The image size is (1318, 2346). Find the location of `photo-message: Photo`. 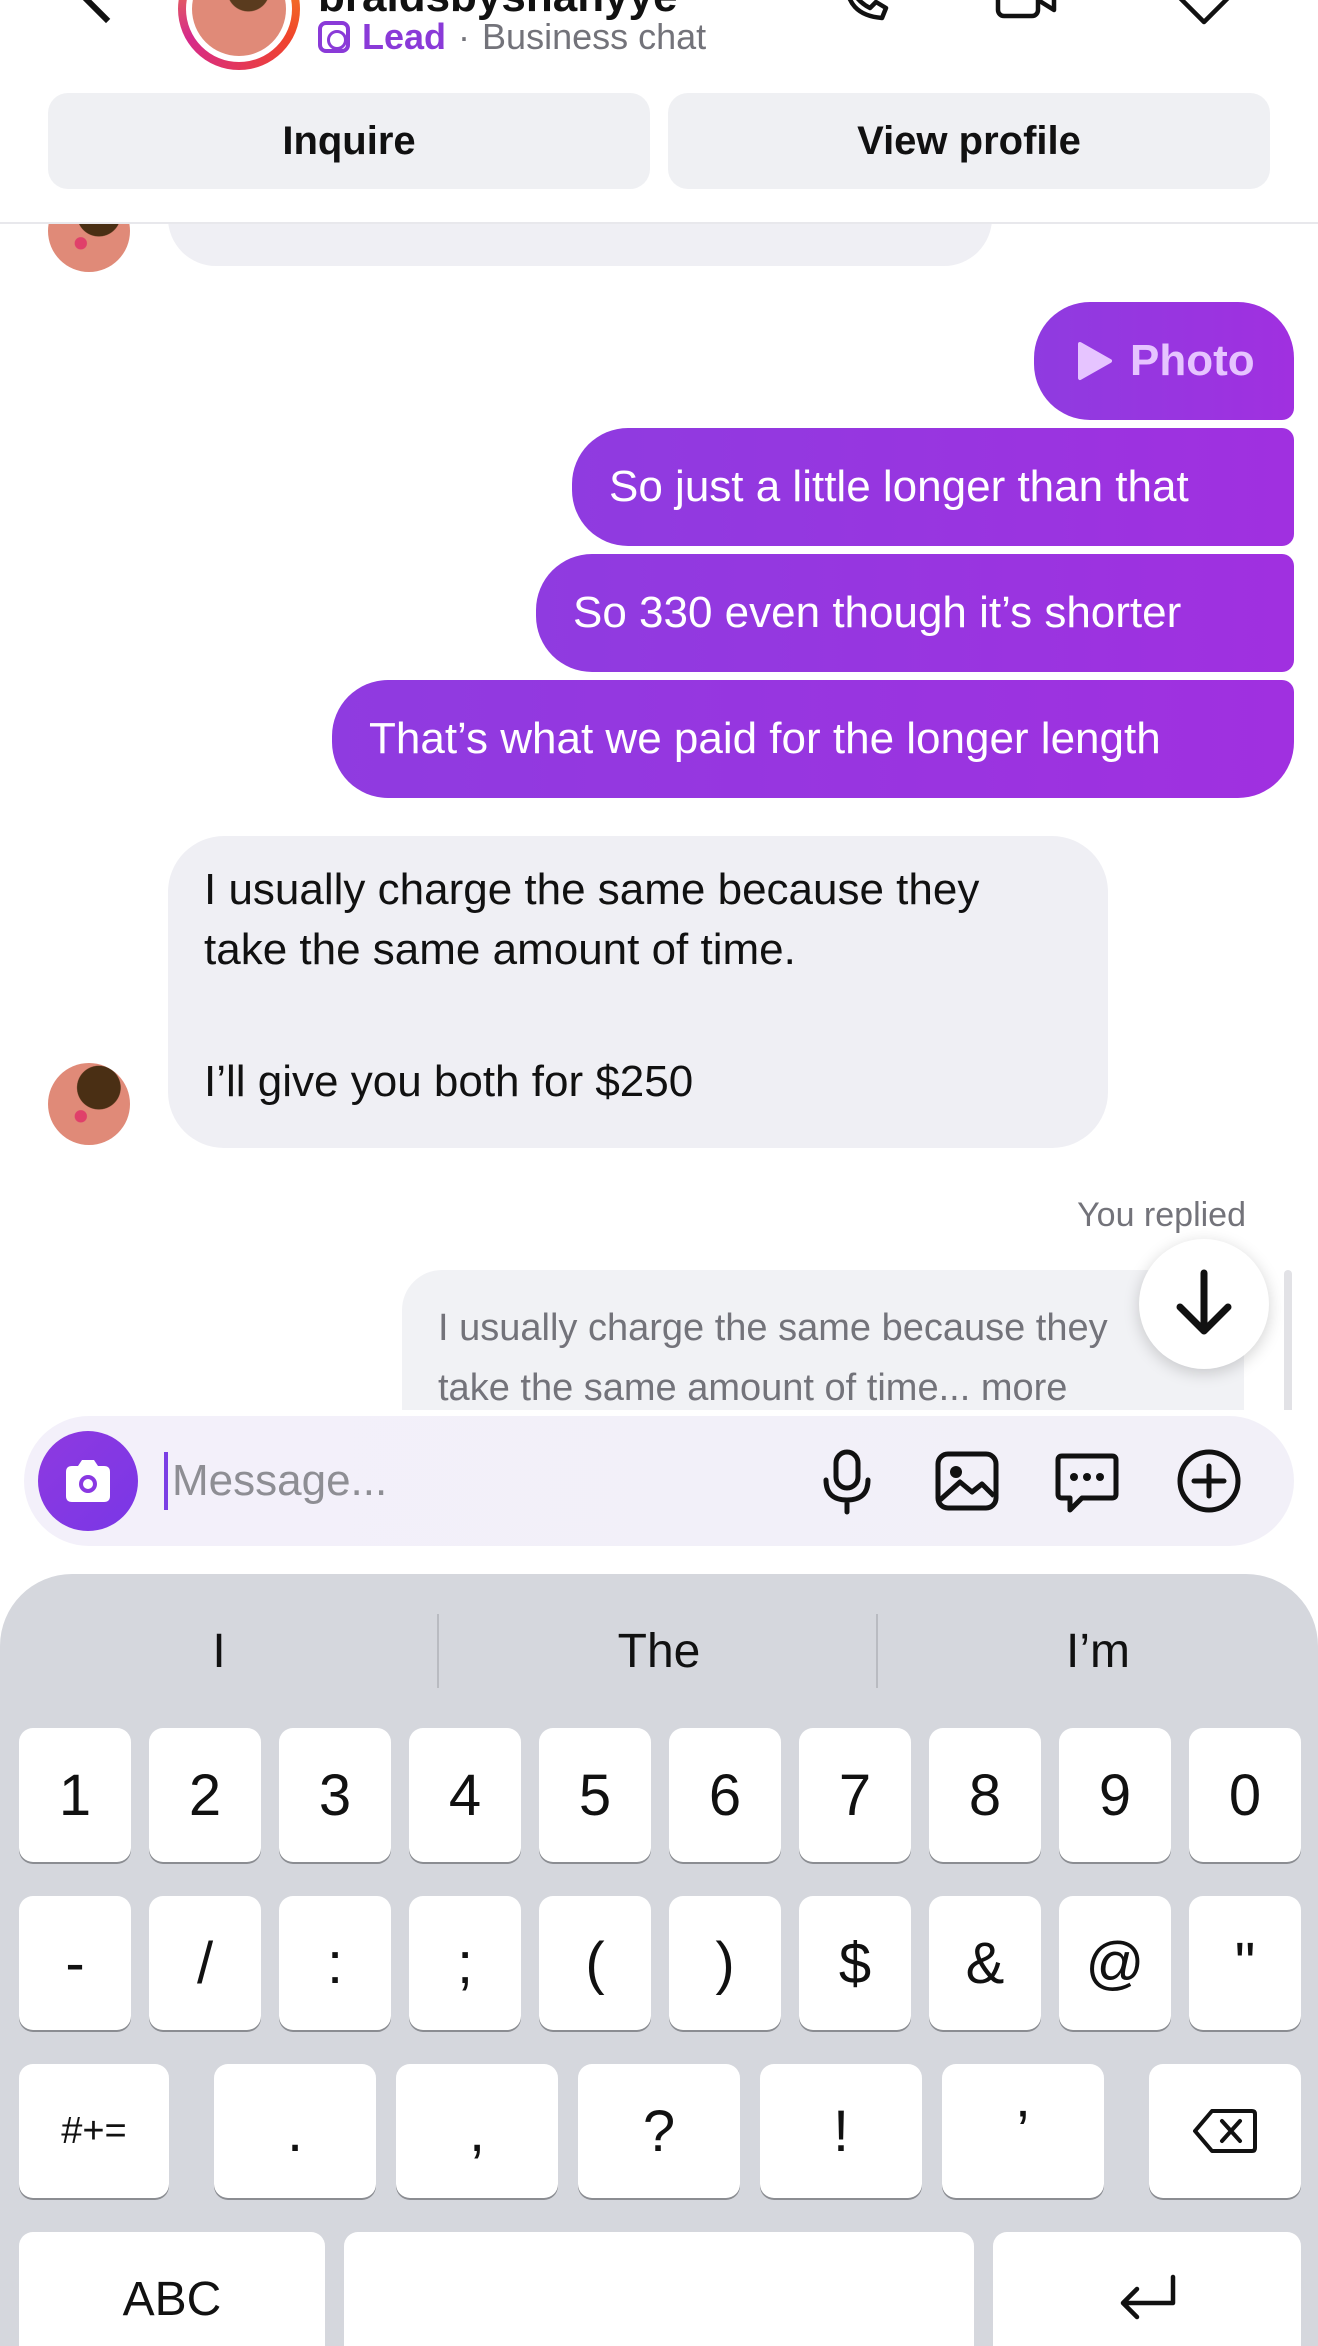

photo-message: Photo is located at coordinates (1164, 361).